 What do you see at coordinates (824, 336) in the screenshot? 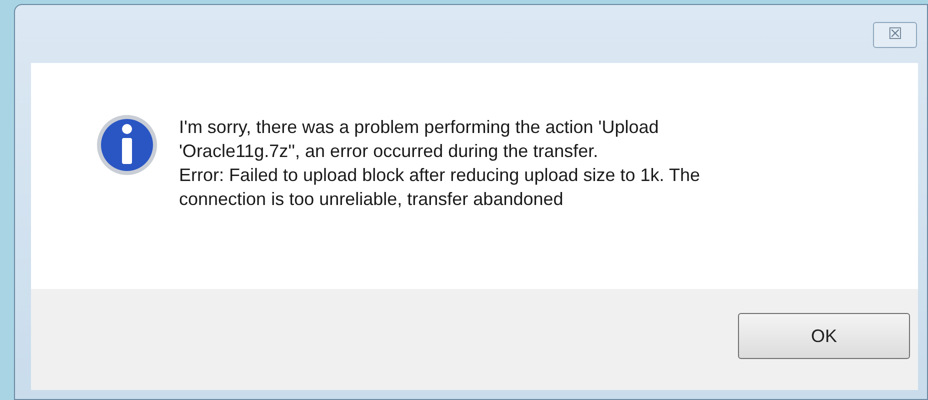
I see `ok-button: OK` at bounding box center [824, 336].